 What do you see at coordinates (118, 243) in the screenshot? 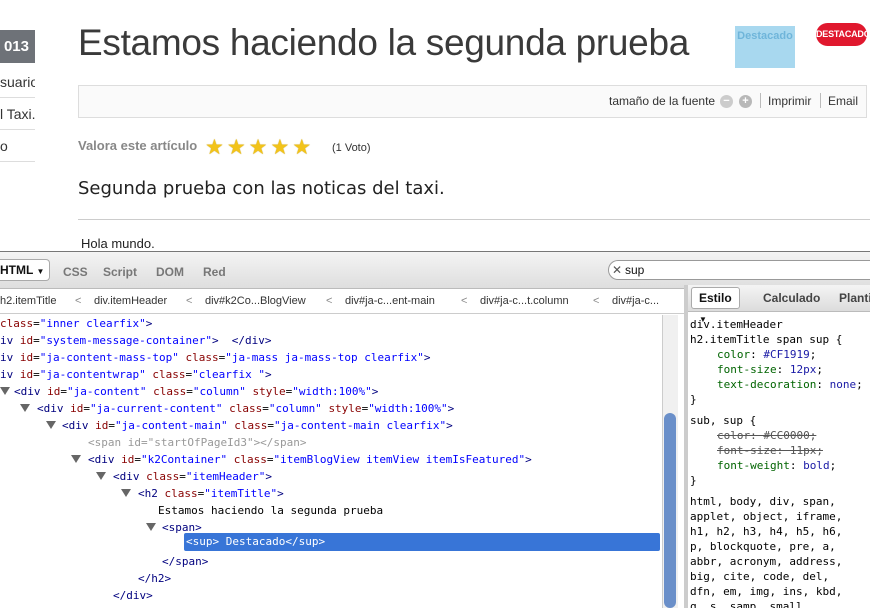
I see `article-body: Hola mundo.` at bounding box center [118, 243].